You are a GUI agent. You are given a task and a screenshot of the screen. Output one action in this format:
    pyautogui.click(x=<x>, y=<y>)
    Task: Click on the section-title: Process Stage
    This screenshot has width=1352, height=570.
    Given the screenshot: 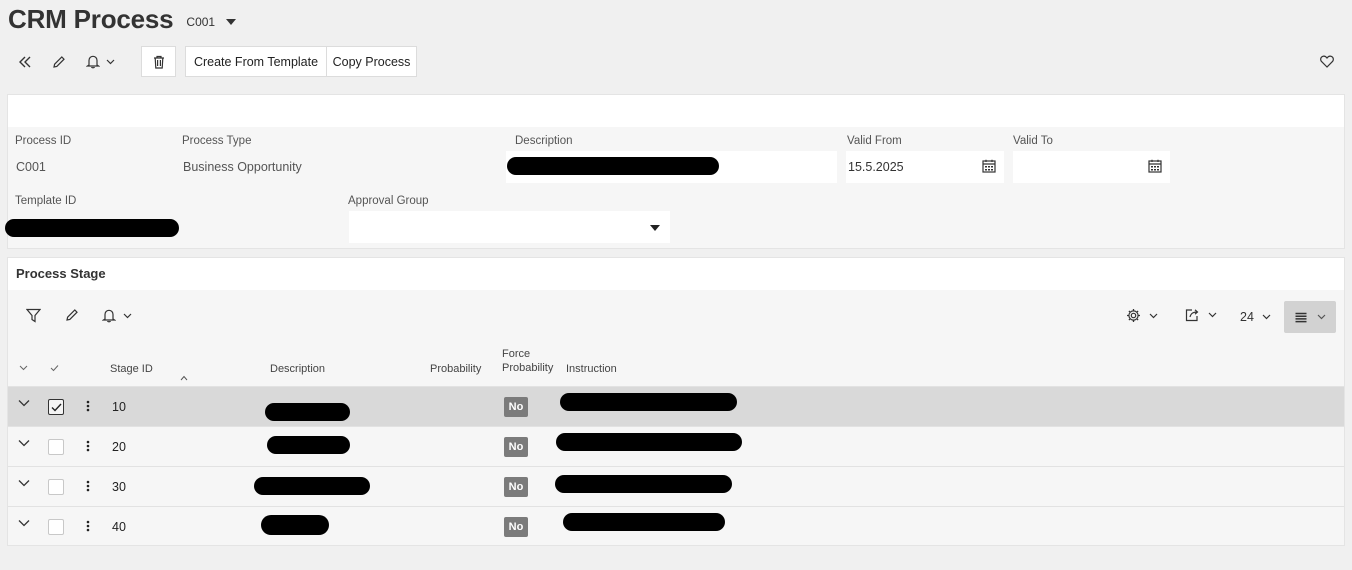 What is the action you would take?
    pyautogui.click(x=61, y=273)
    